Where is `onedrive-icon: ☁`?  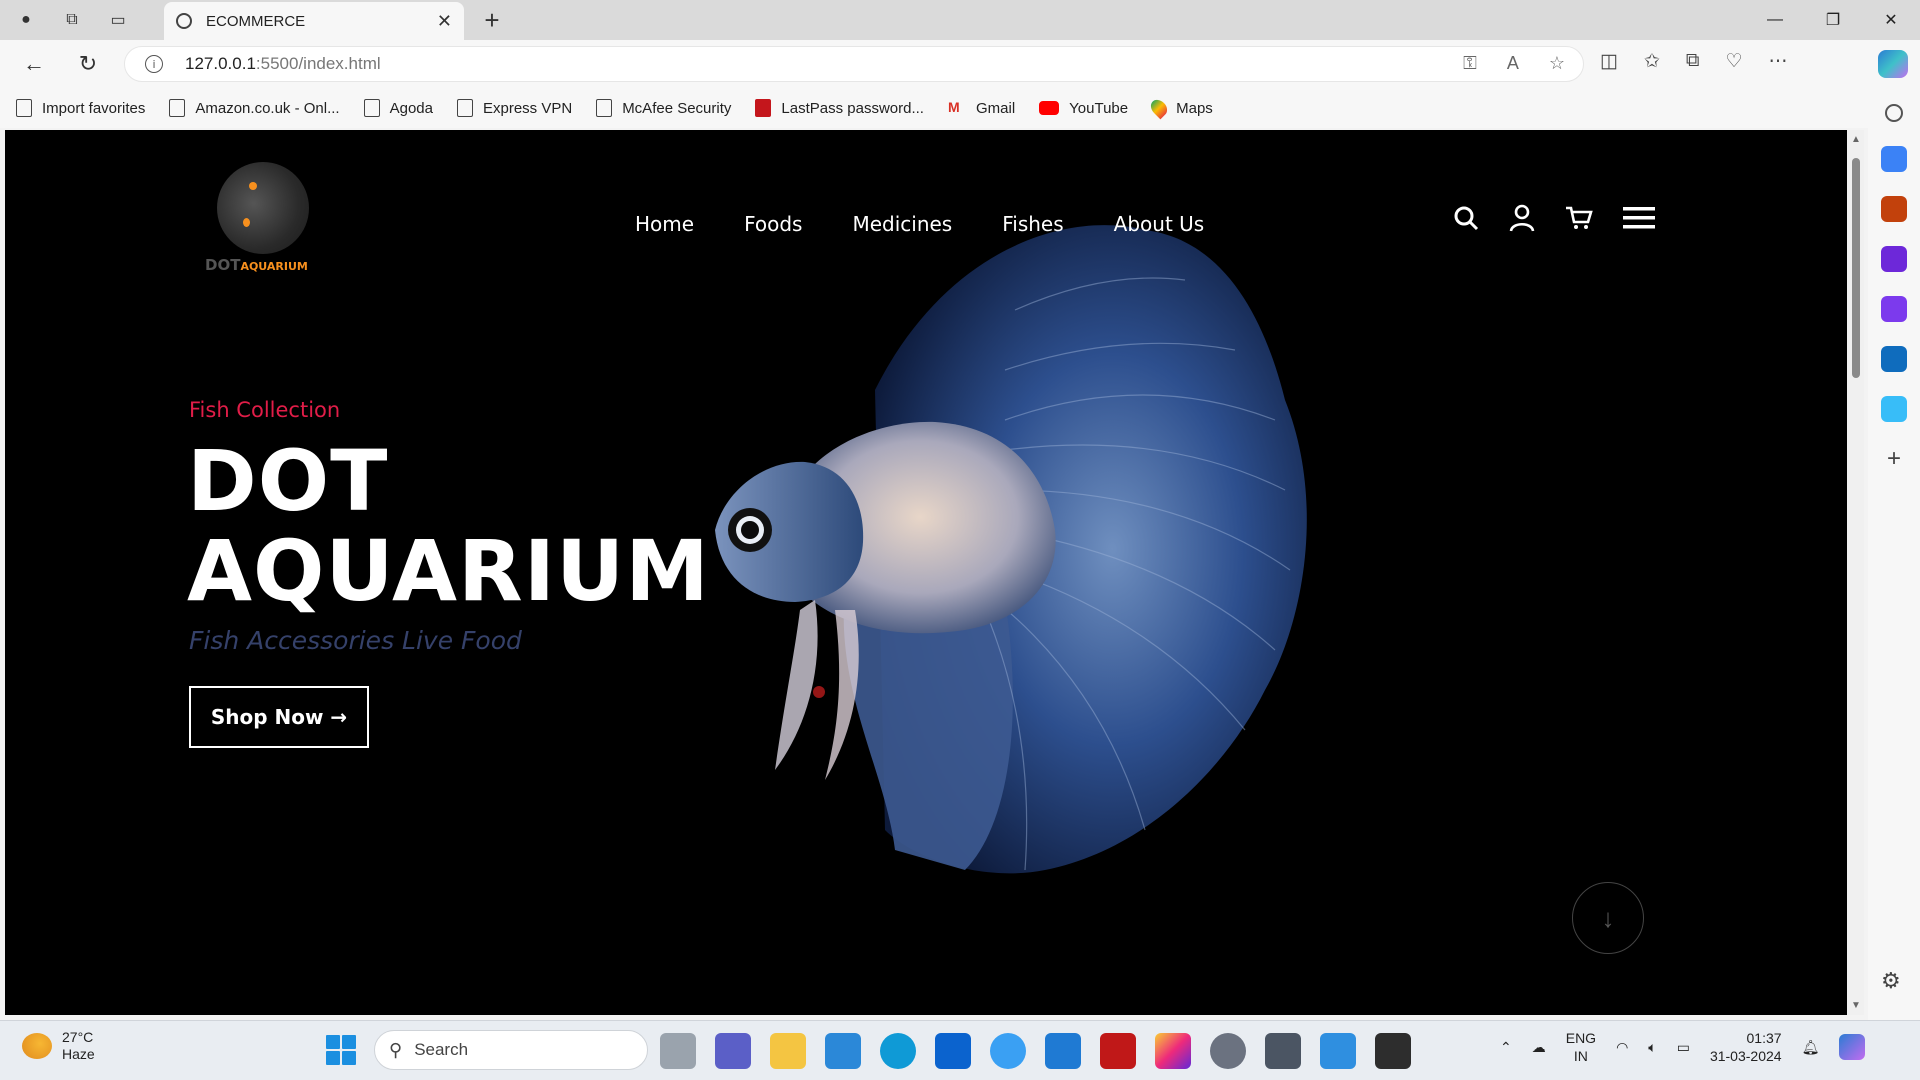
onedrive-icon: ☁ is located at coordinates (1539, 1047).